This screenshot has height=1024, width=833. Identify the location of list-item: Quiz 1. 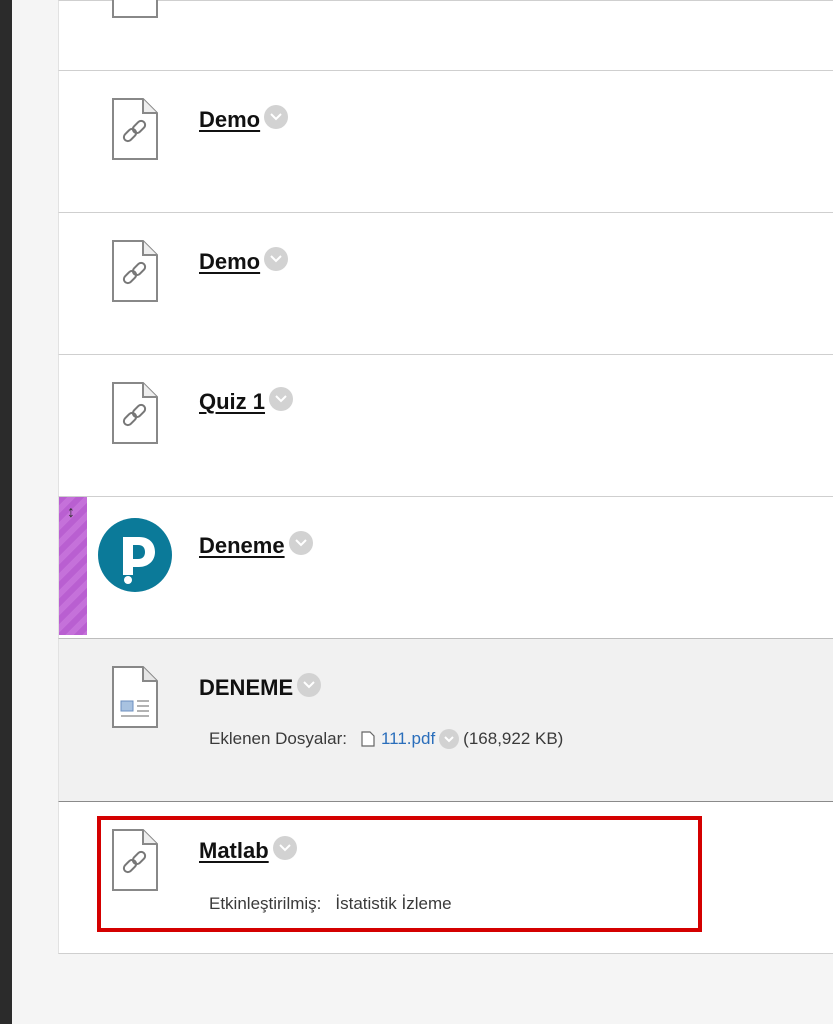
(445, 426).